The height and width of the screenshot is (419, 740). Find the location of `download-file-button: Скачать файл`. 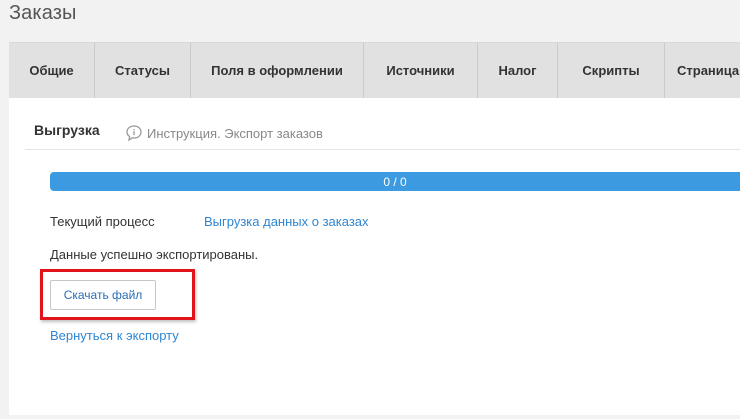

download-file-button: Скачать файл is located at coordinates (103, 295).